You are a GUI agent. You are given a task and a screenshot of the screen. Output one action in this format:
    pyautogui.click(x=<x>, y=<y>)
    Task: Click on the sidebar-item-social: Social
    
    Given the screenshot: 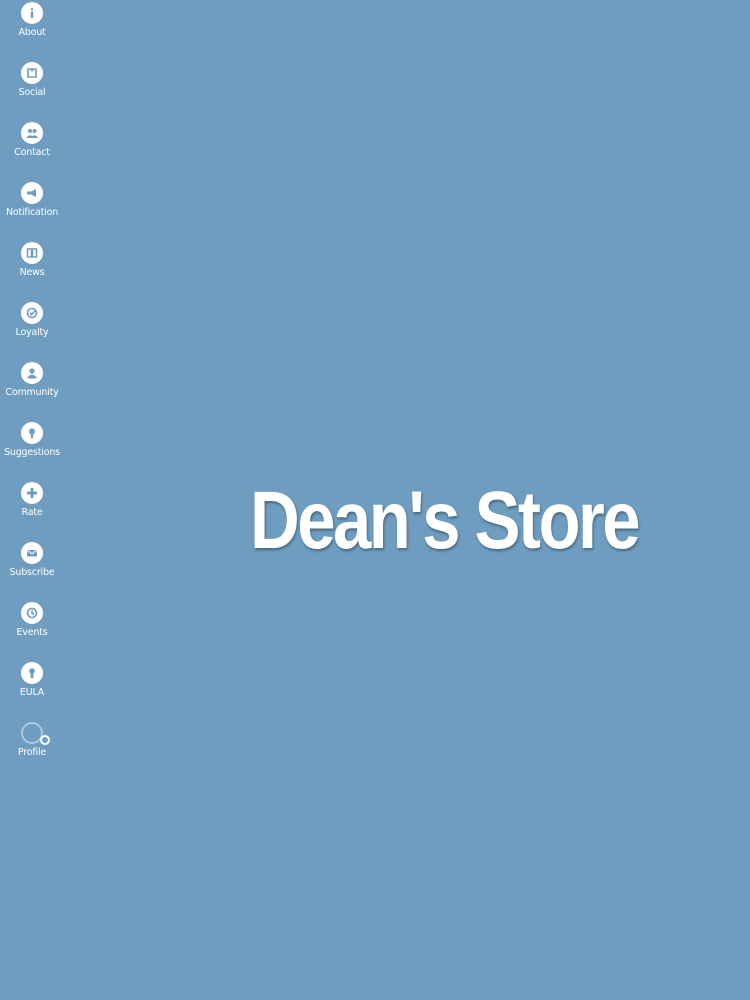 What is the action you would take?
    pyautogui.click(x=32, y=90)
    